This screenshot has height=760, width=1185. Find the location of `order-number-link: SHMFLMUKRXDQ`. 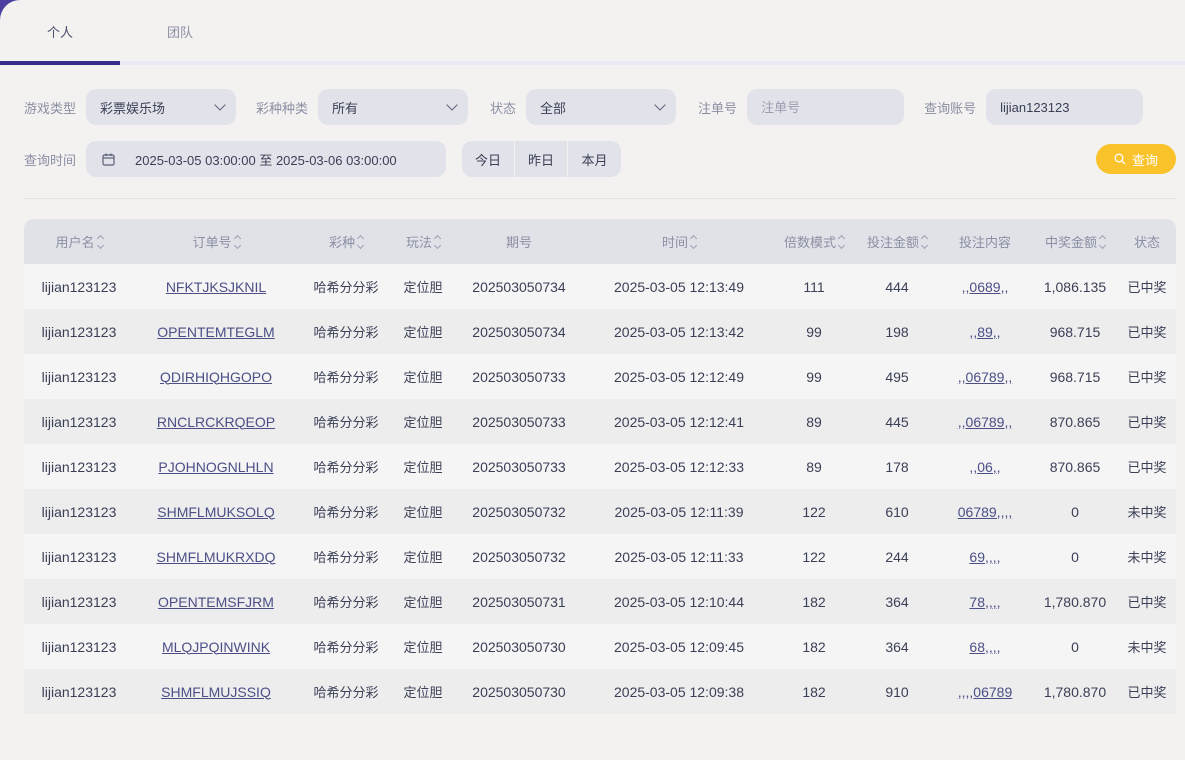

order-number-link: SHMFLMUKRXDQ is located at coordinates (215, 557).